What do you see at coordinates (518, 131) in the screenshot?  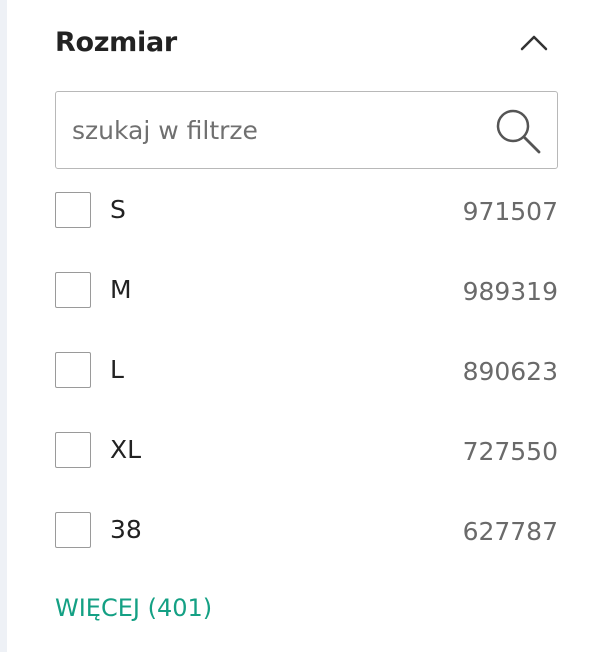 I see `search-icon` at bounding box center [518, 131].